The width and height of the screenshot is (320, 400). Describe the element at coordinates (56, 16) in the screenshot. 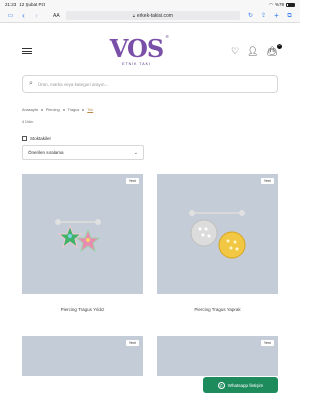

I see `reader-aa-button: AA` at that location.